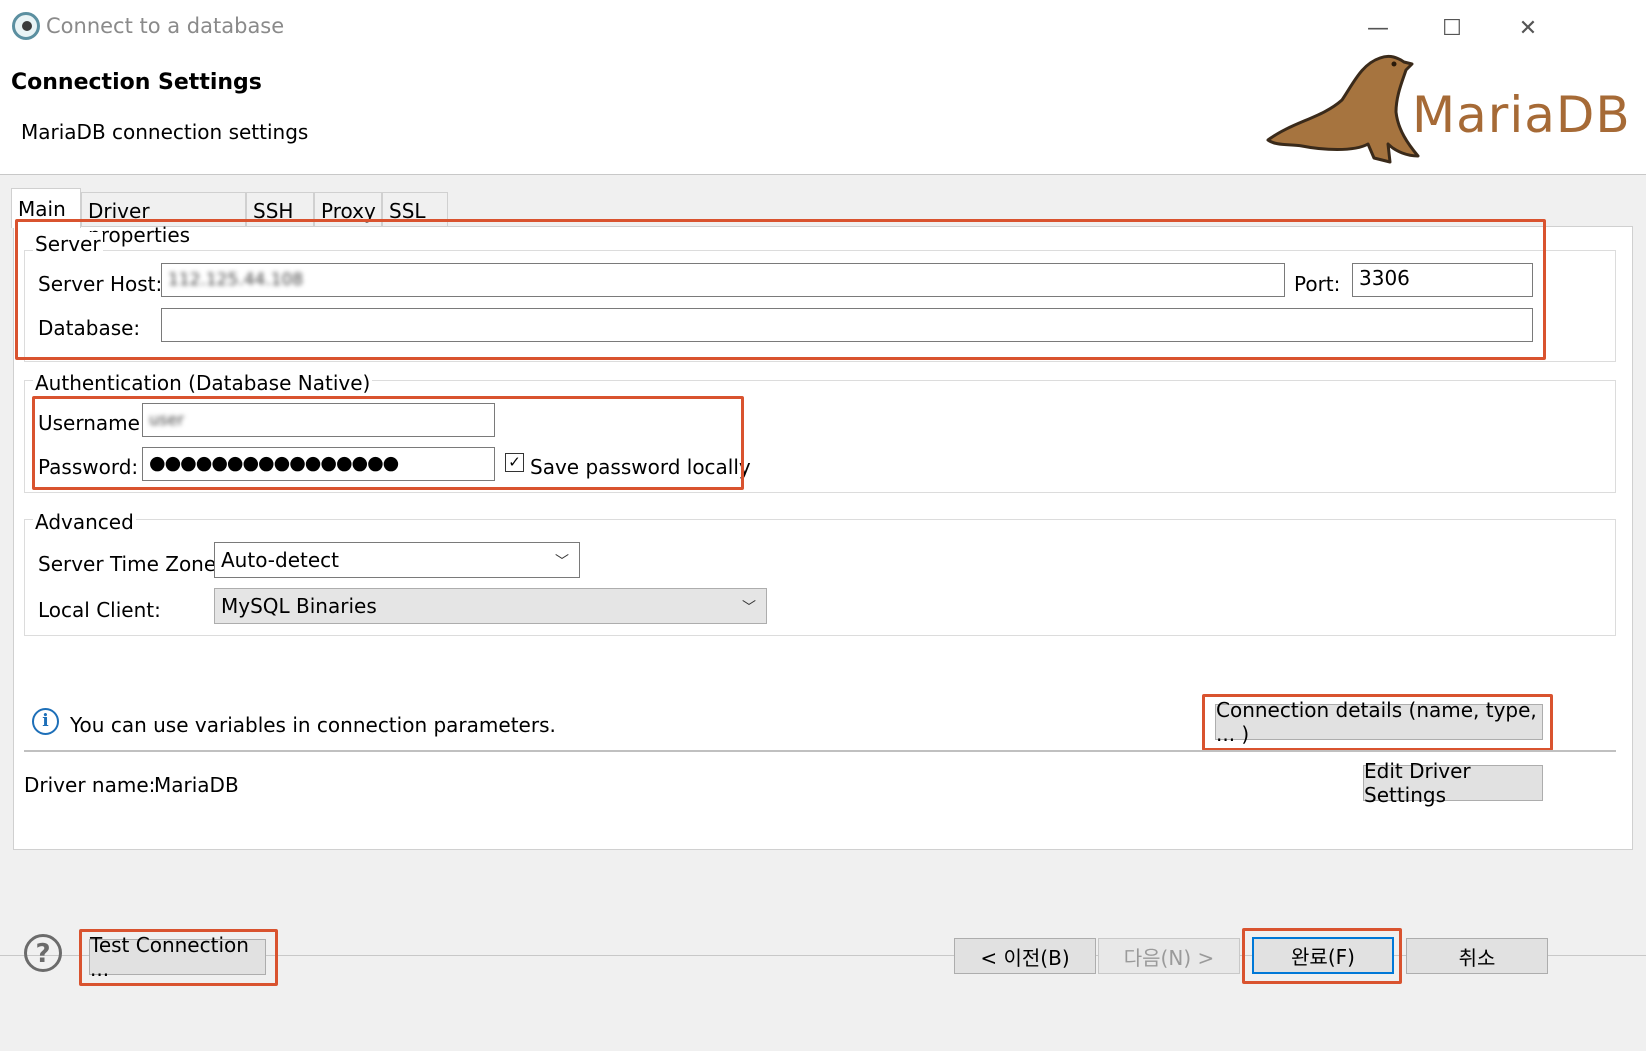 This screenshot has width=1646, height=1051. What do you see at coordinates (165, 132) in the screenshot?
I see `page-subtitle: MariaDB connection settings` at bounding box center [165, 132].